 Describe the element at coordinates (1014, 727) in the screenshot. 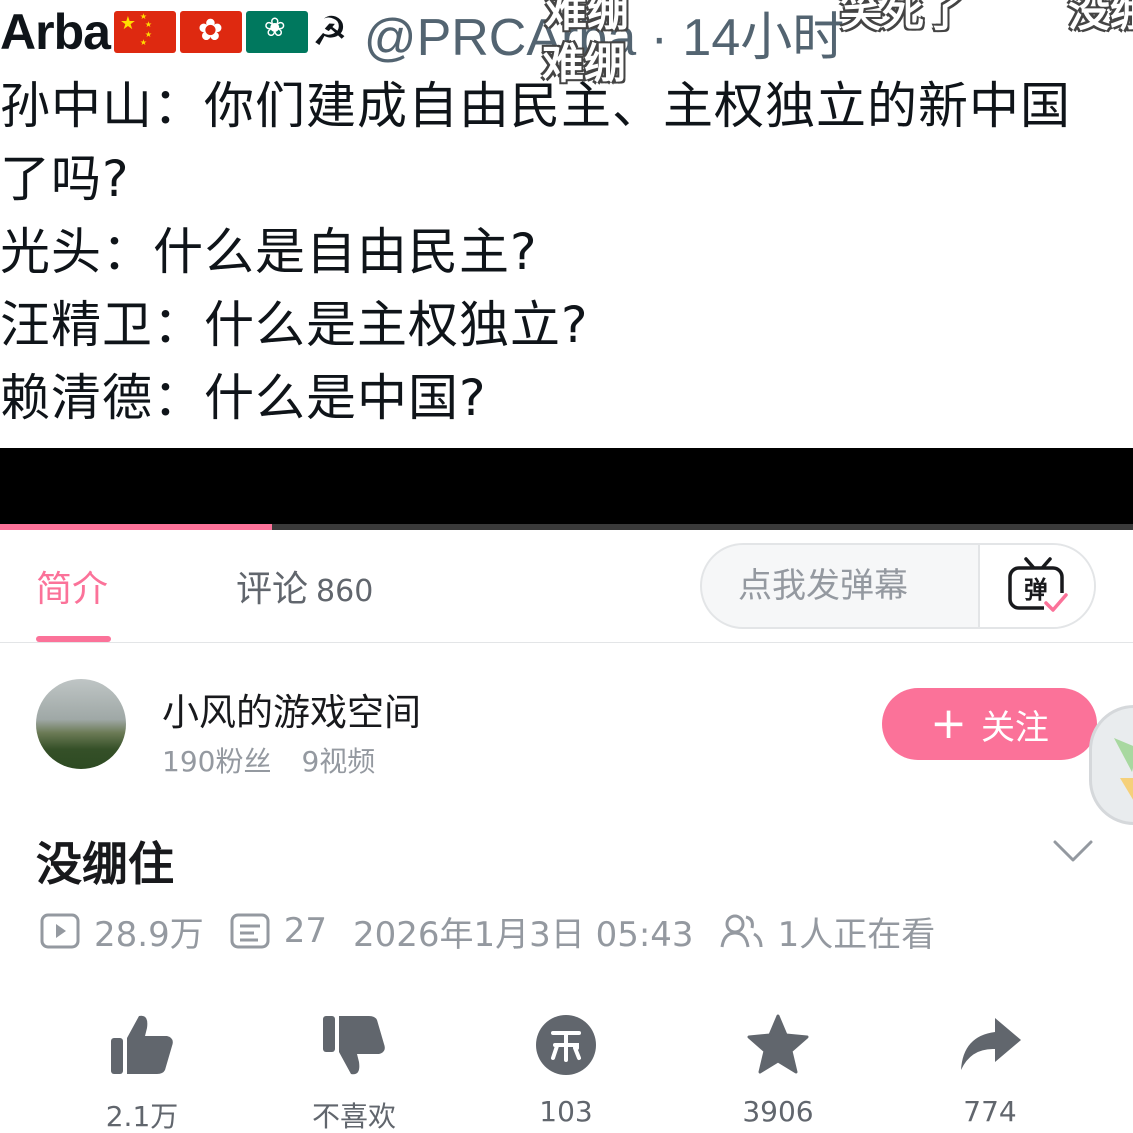

I see `follow-label: 关注` at that location.